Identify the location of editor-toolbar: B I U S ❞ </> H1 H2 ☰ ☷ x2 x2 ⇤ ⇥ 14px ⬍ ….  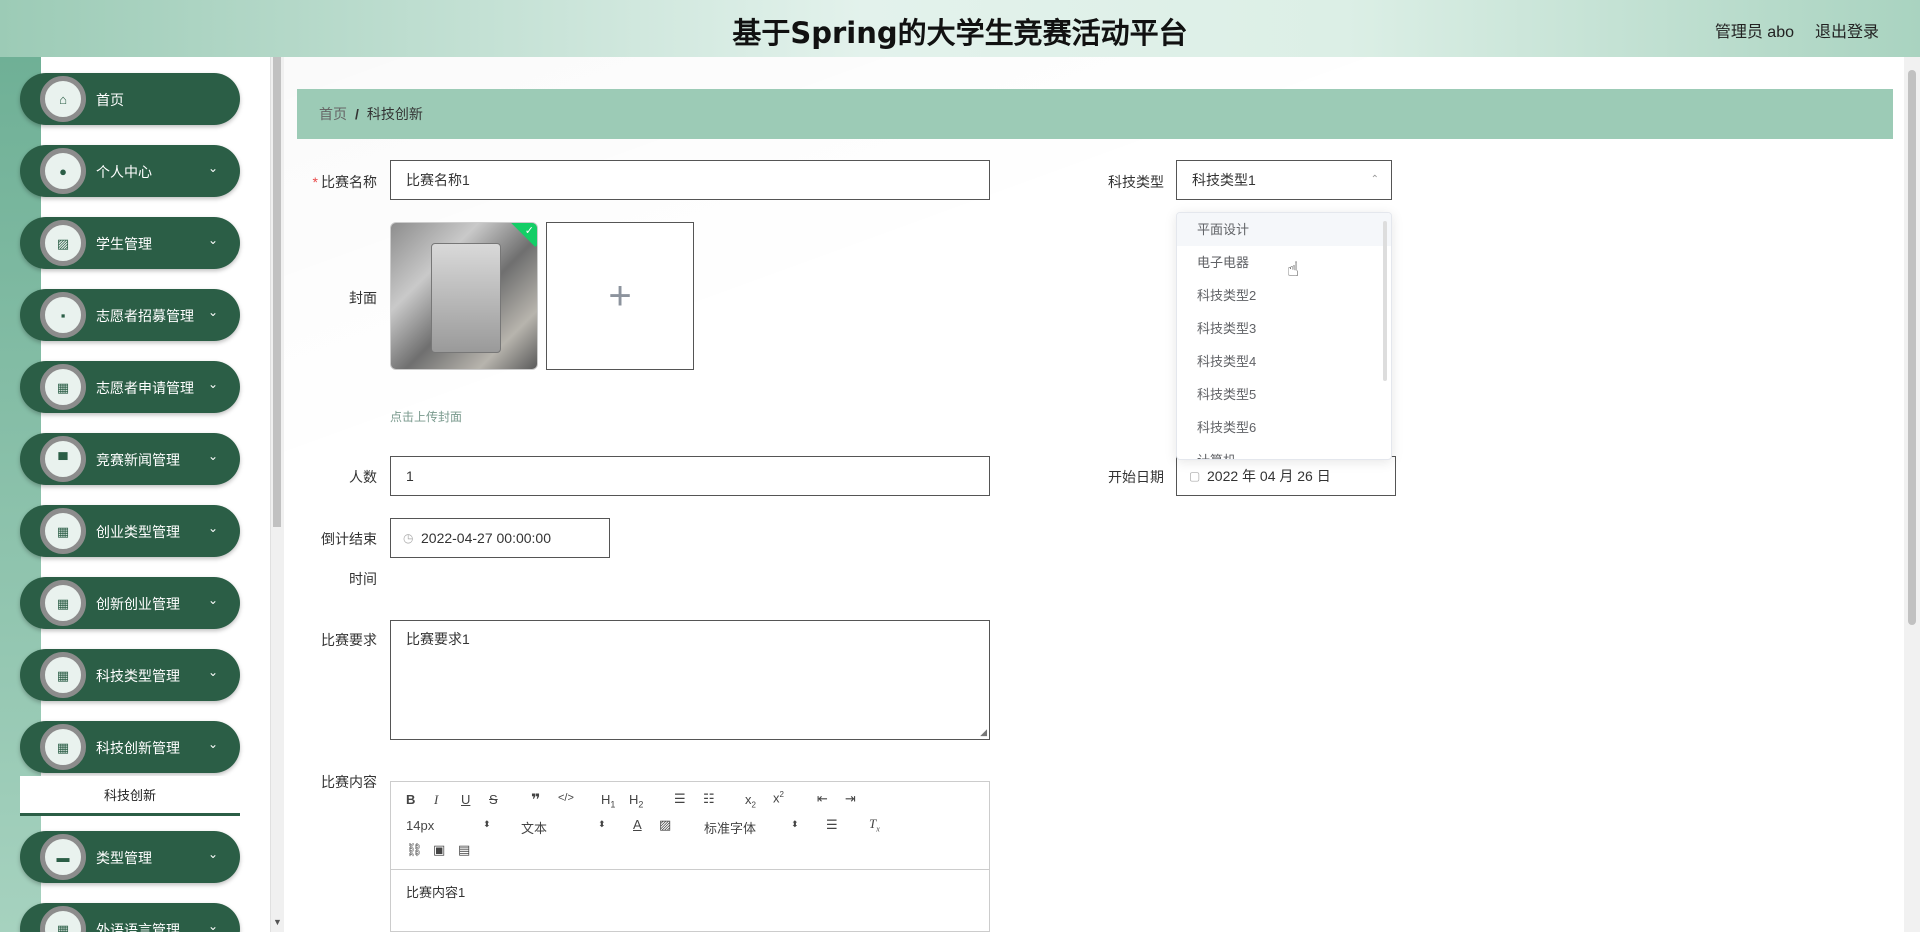
(690, 826).